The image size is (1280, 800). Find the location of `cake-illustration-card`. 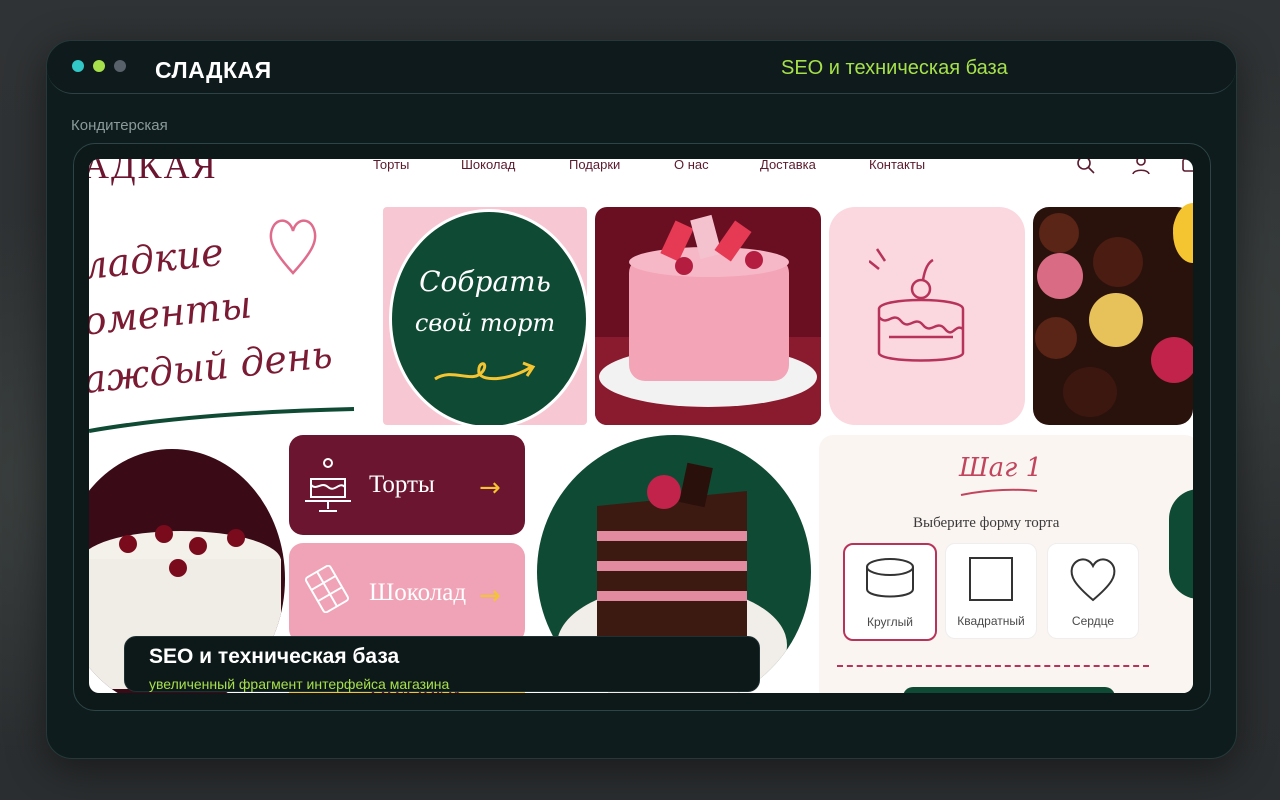

cake-illustration-card is located at coordinates (927, 316).